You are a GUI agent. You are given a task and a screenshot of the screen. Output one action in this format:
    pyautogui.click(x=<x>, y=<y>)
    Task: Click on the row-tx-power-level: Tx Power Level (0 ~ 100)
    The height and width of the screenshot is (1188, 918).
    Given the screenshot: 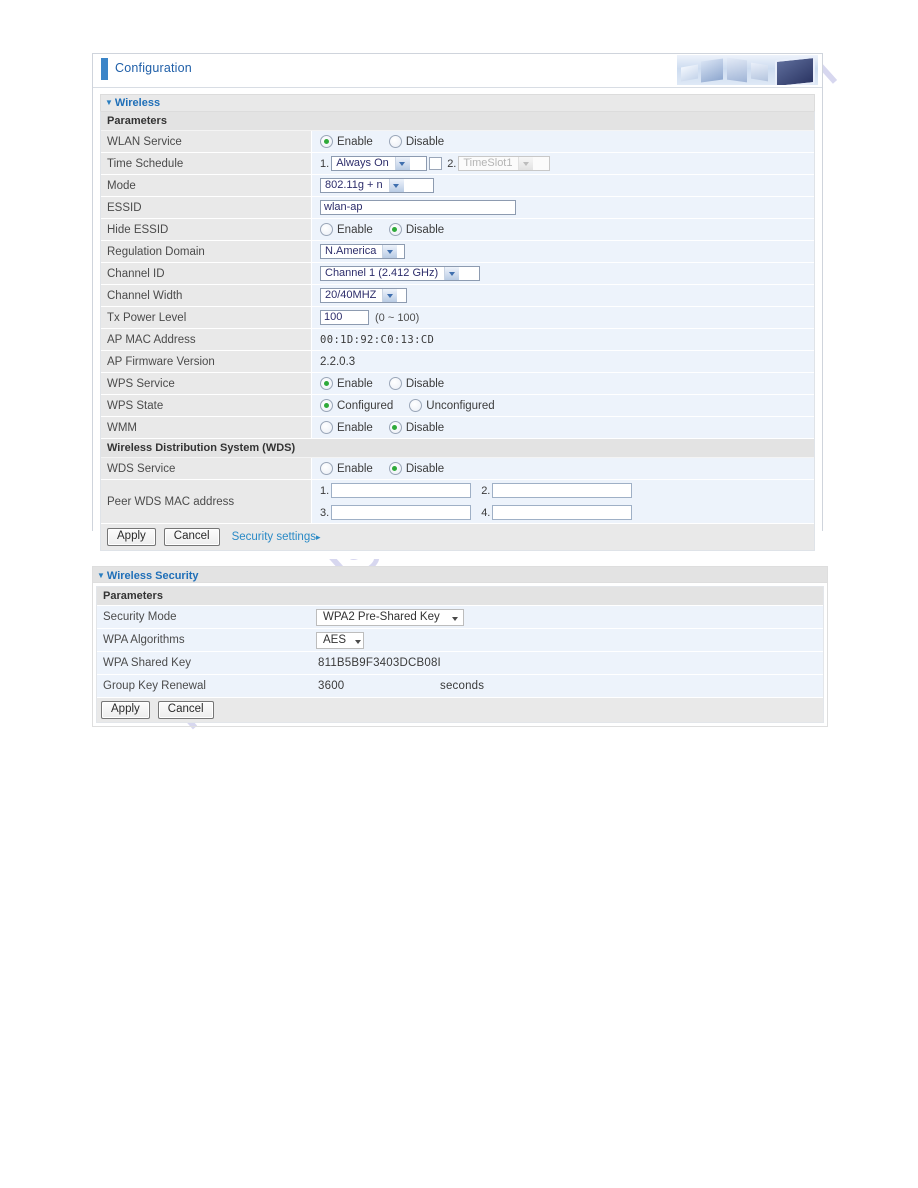 What is the action you would take?
    pyautogui.click(x=457, y=318)
    